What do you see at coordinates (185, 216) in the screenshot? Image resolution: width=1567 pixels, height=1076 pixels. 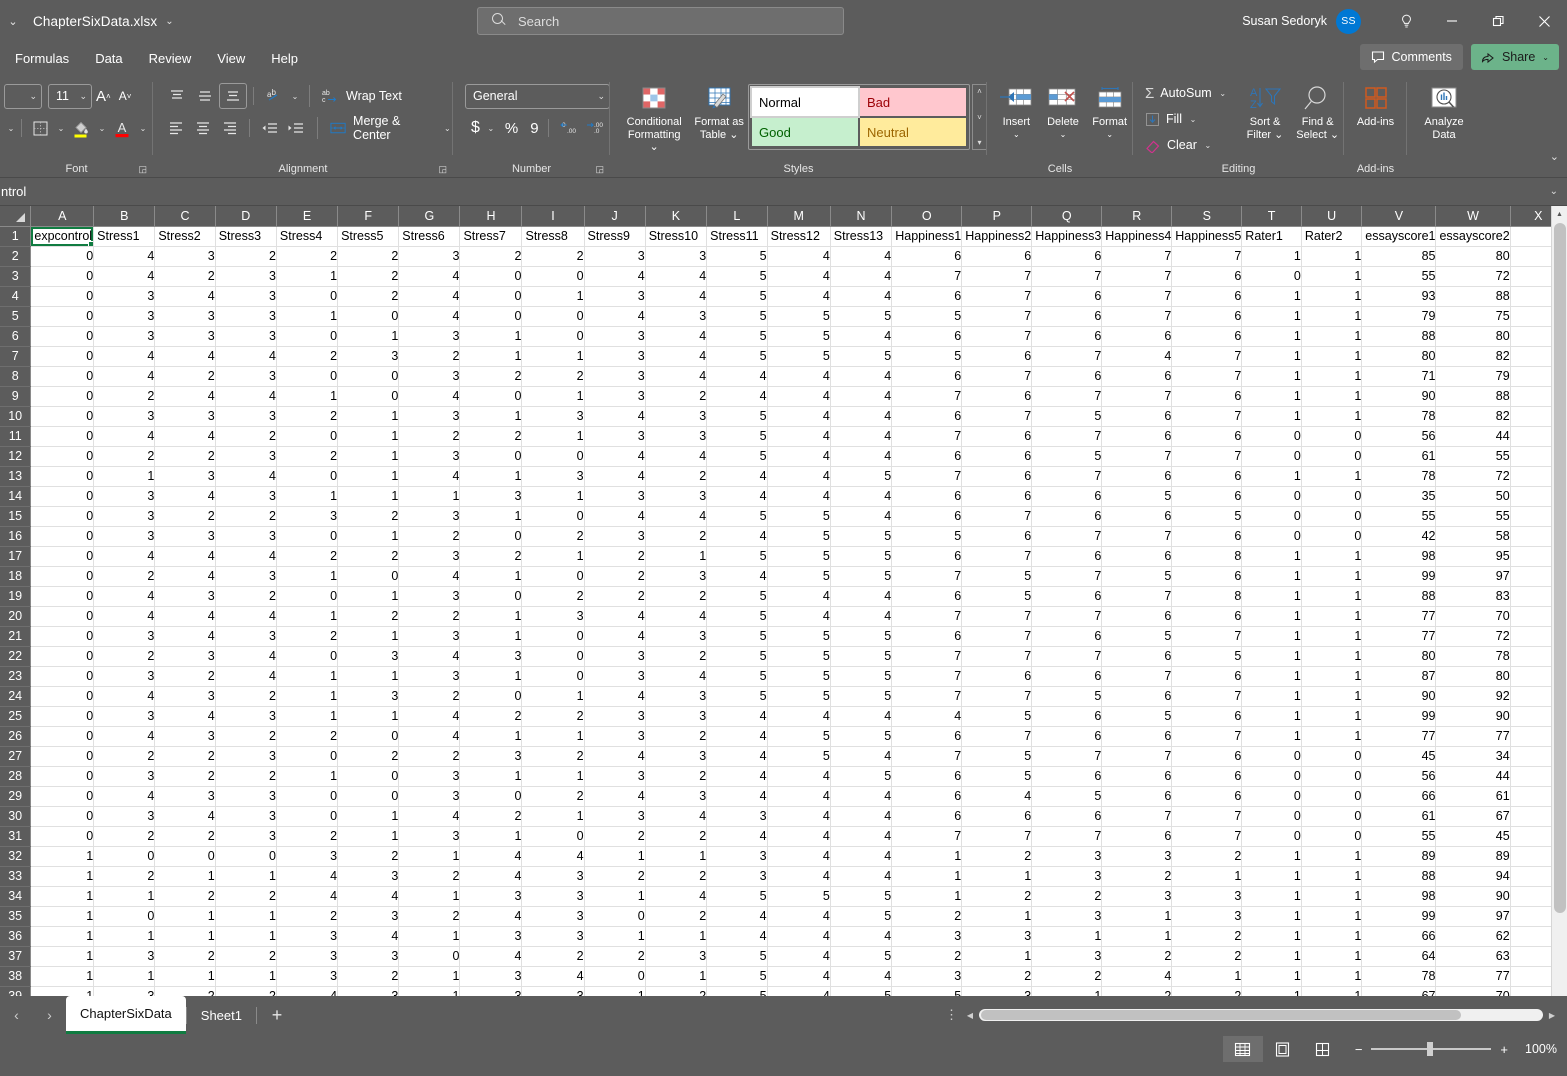 I see `column-header-c: C` at bounding box center [185, 216].